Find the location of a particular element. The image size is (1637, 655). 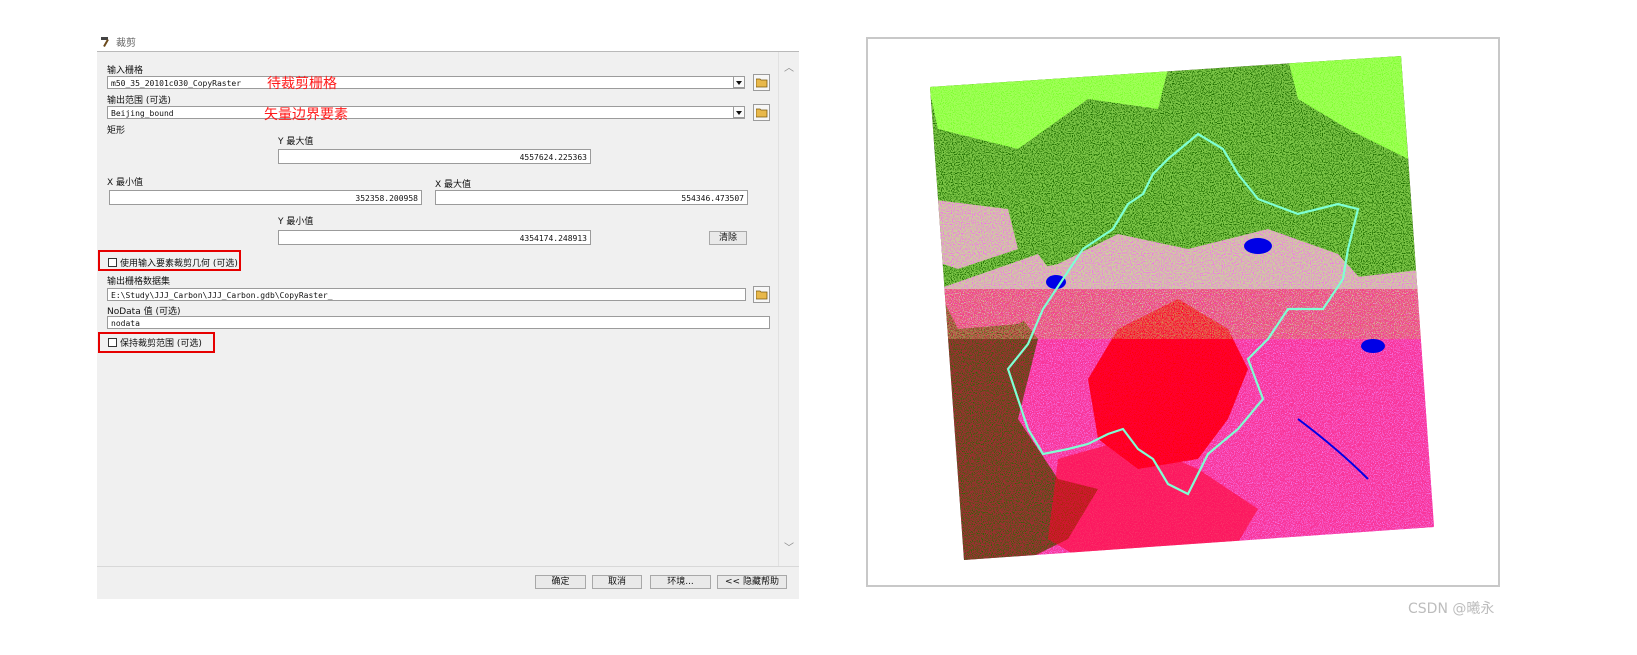

input-raster-select: m50_35_20101c030_CopyRaster is located at coordinates (426, 82).